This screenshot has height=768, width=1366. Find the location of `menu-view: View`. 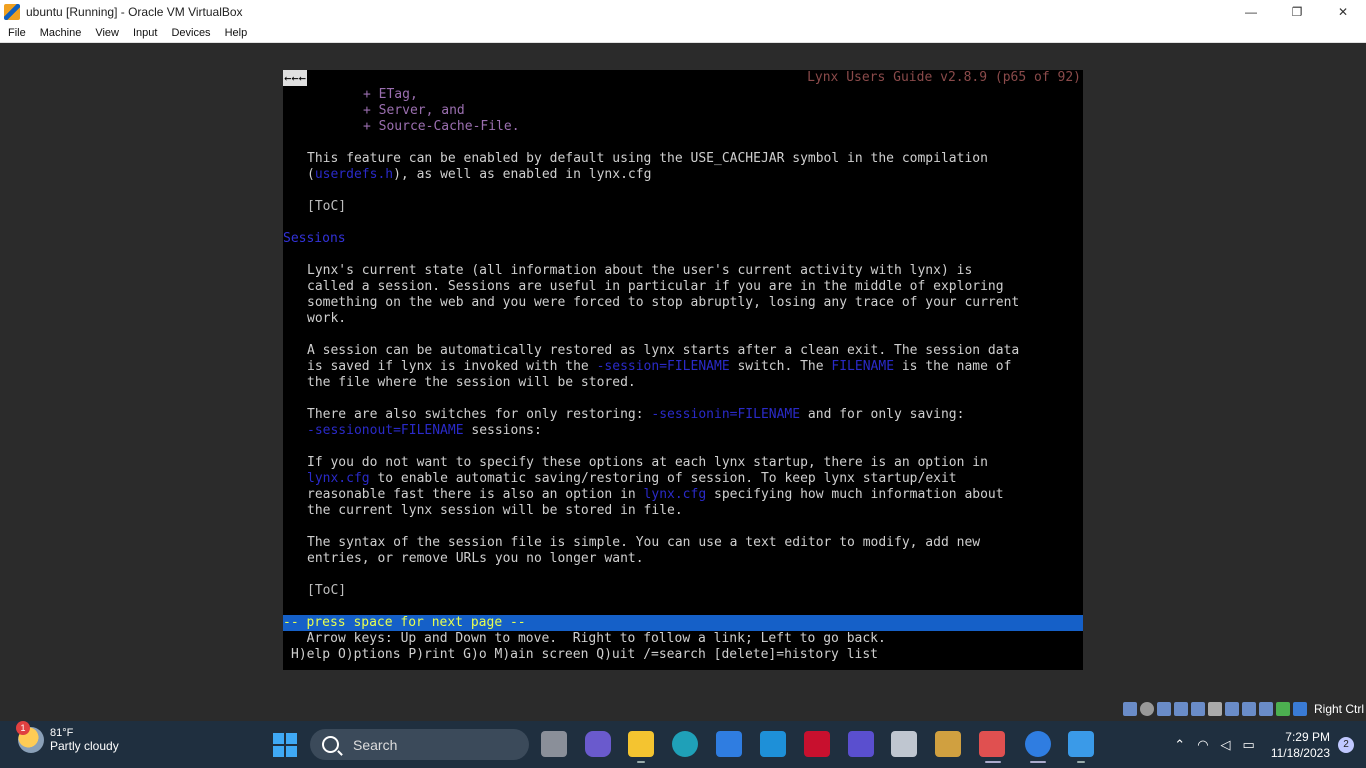

menu-view: View is located at coordinates (106, 33).